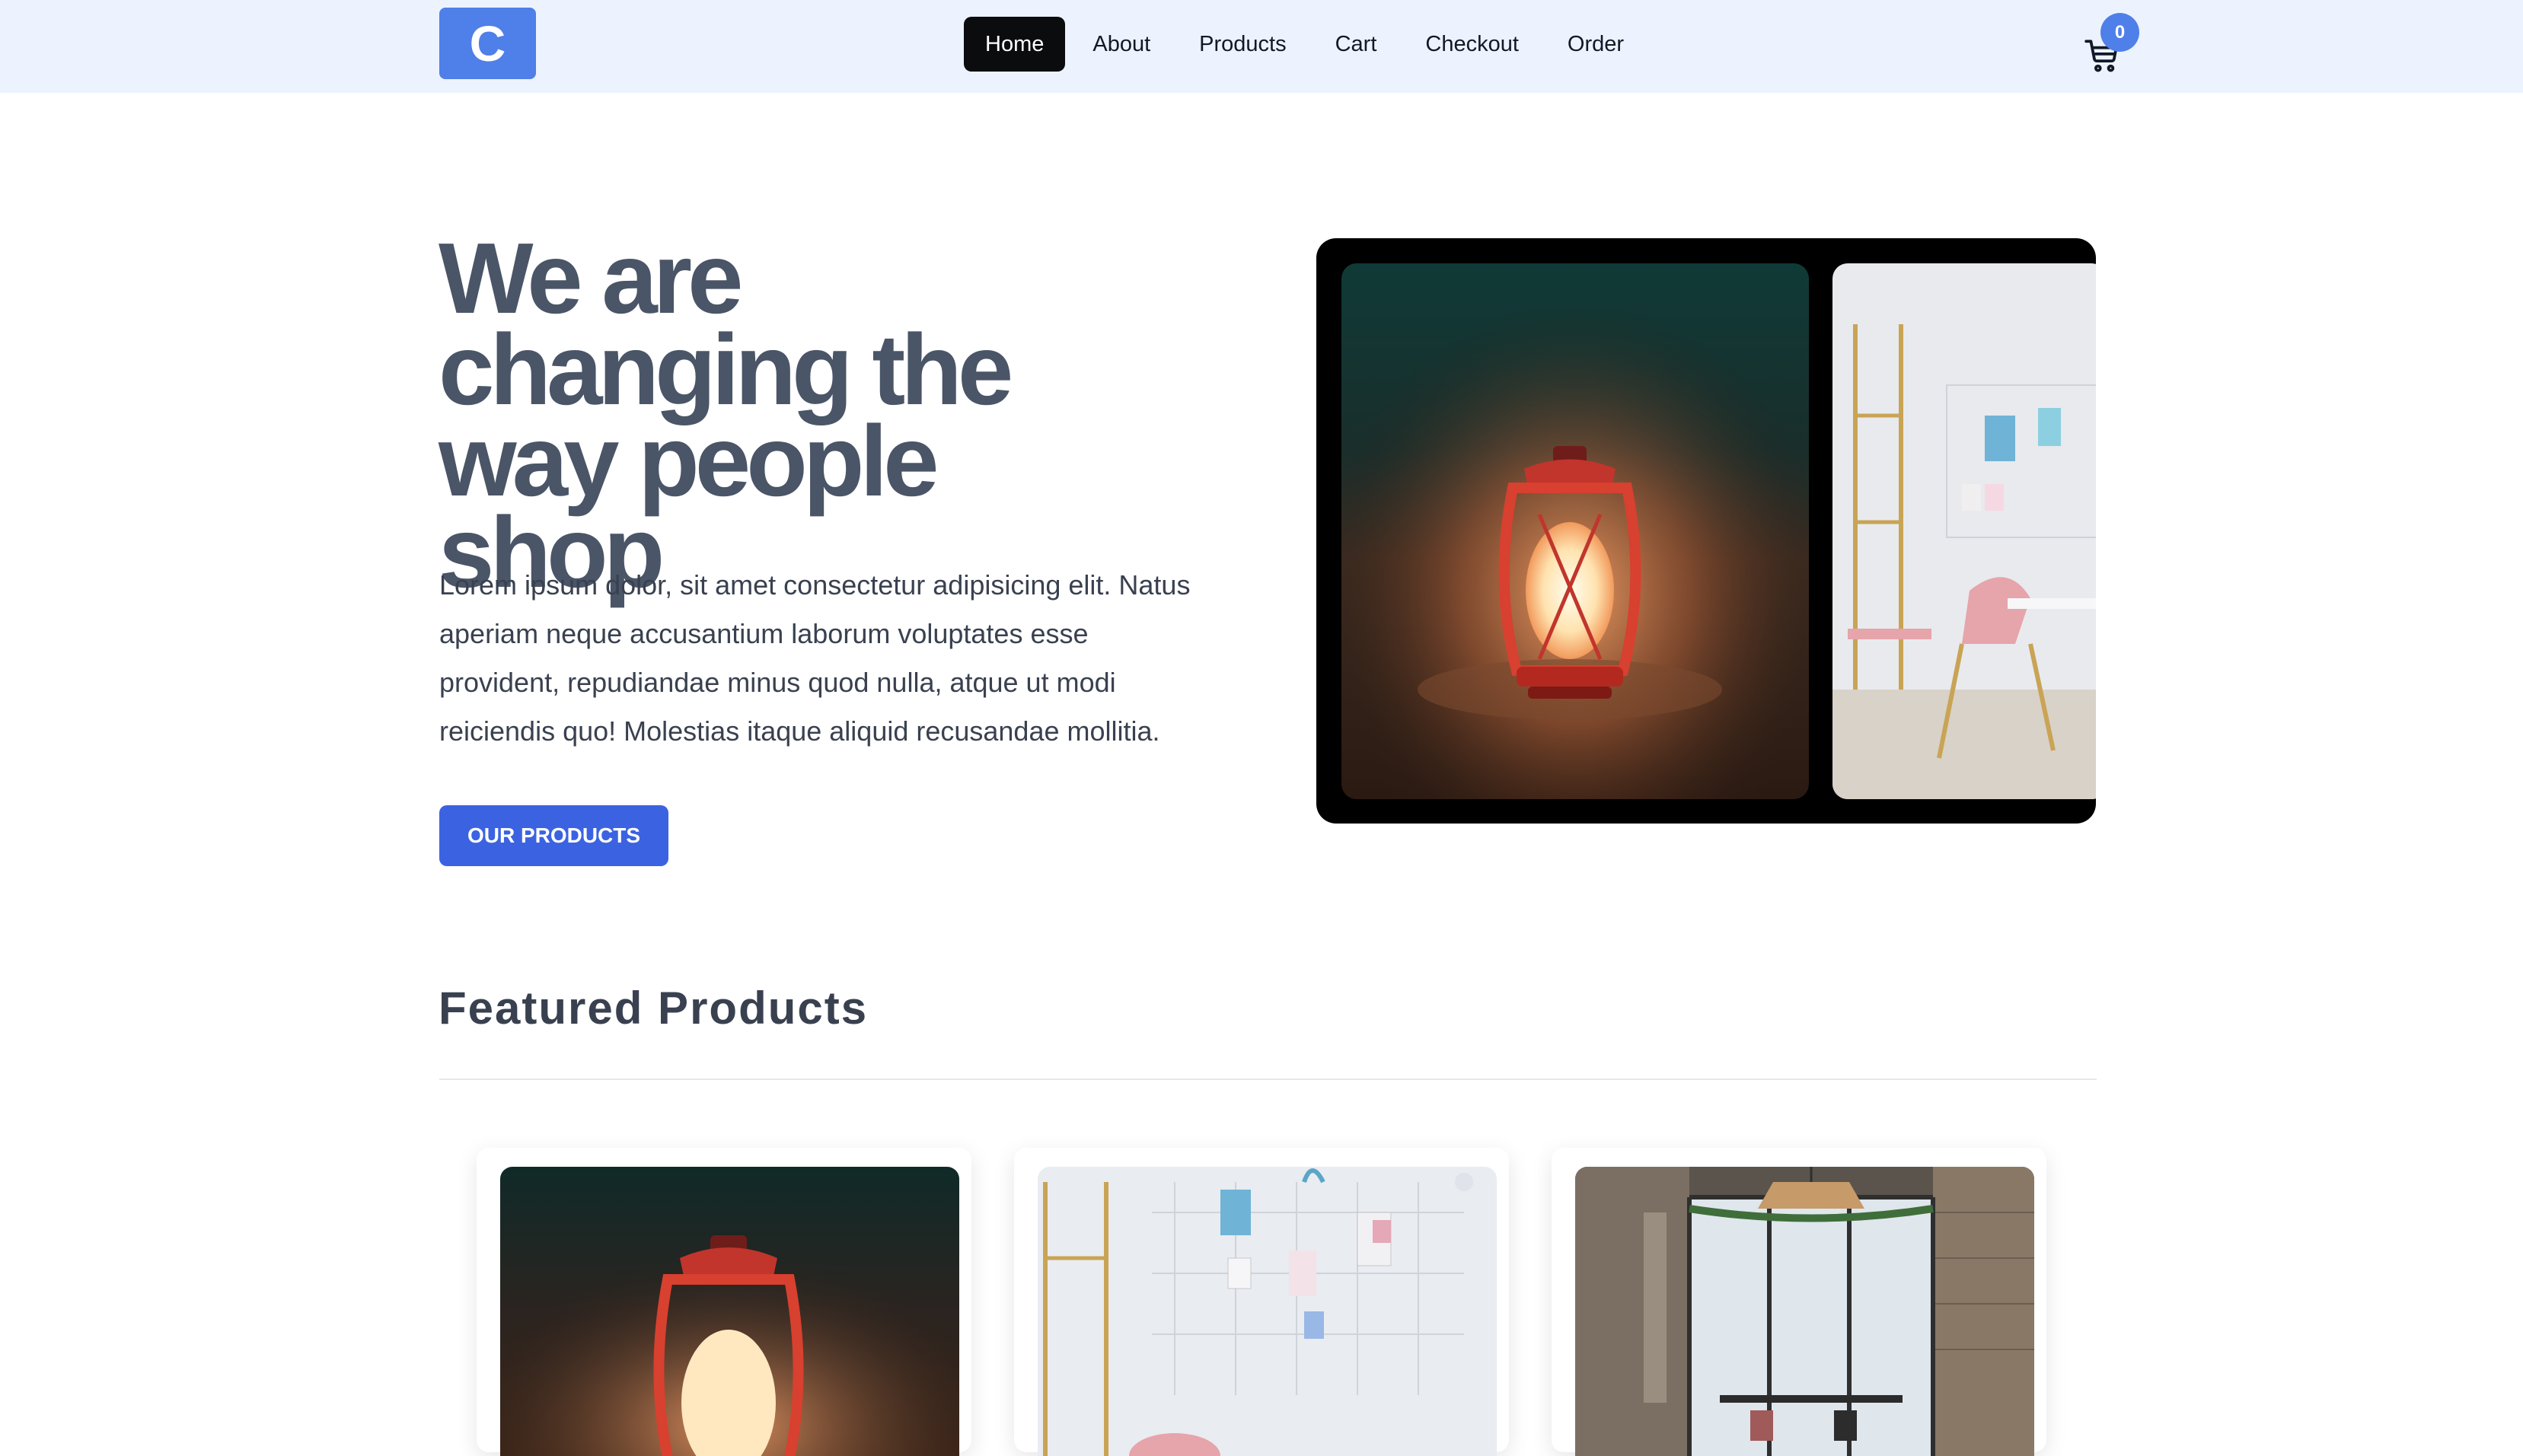  What do you see at coordinates (654, 1008) in the screenshot?
I see `featured-products-title: Featured Products` at bounding box center [654, 1008].